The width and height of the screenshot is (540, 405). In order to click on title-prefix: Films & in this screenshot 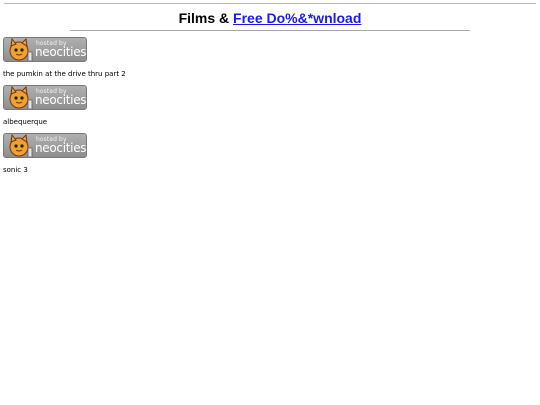, I will do `click(206, 18)`.